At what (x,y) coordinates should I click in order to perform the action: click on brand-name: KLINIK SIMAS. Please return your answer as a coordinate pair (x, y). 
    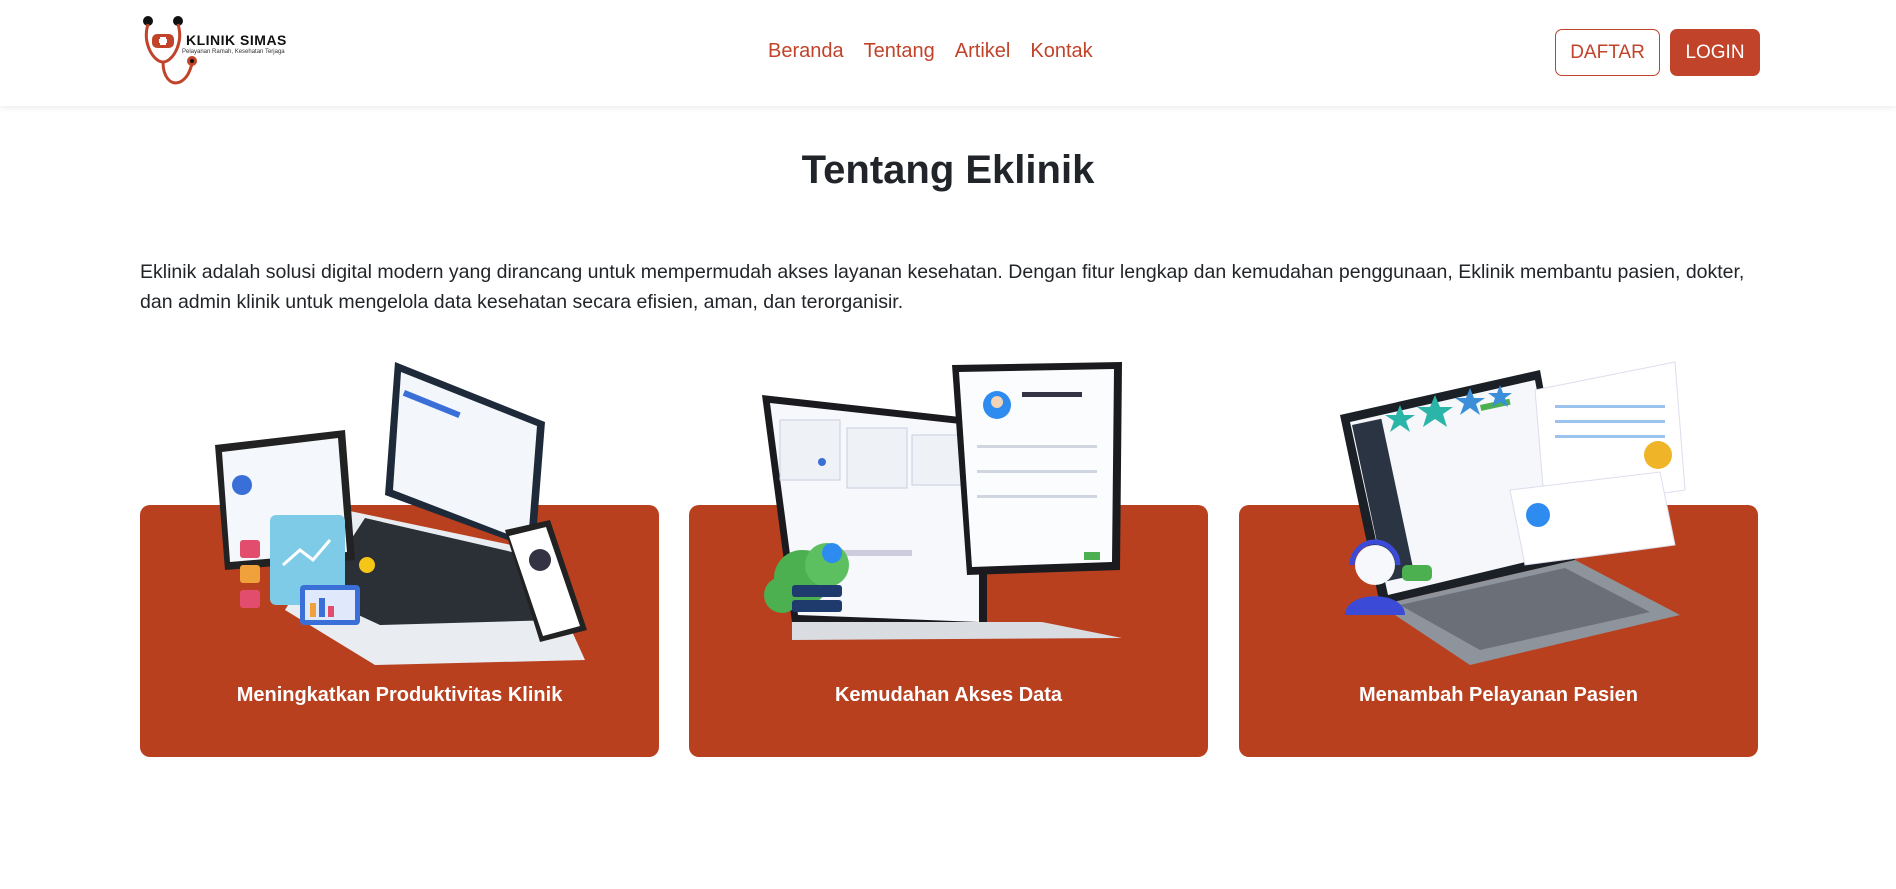
    Looking at the image, I should click on (236, 40).